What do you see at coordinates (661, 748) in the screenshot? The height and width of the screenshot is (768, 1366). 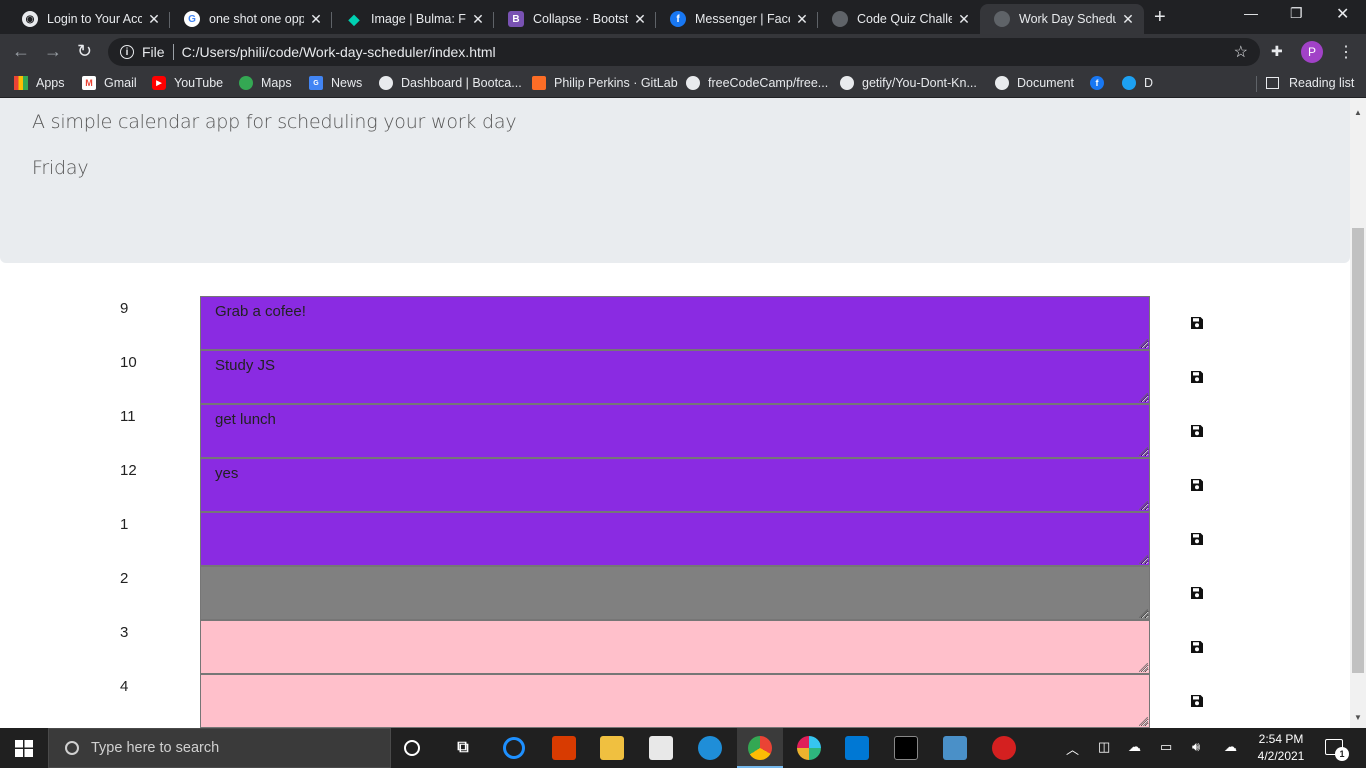 I see `store-icon` at bounding box center [661, 748].